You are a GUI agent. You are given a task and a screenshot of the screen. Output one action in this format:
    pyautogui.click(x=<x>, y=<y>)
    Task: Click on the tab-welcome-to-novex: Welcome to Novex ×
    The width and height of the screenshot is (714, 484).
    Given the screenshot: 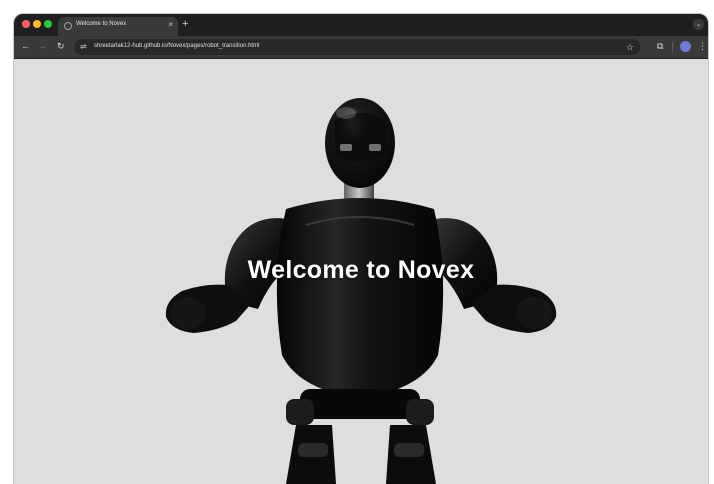 What is the action you would take?
    pyautogui.click(x=118, y=26)
    